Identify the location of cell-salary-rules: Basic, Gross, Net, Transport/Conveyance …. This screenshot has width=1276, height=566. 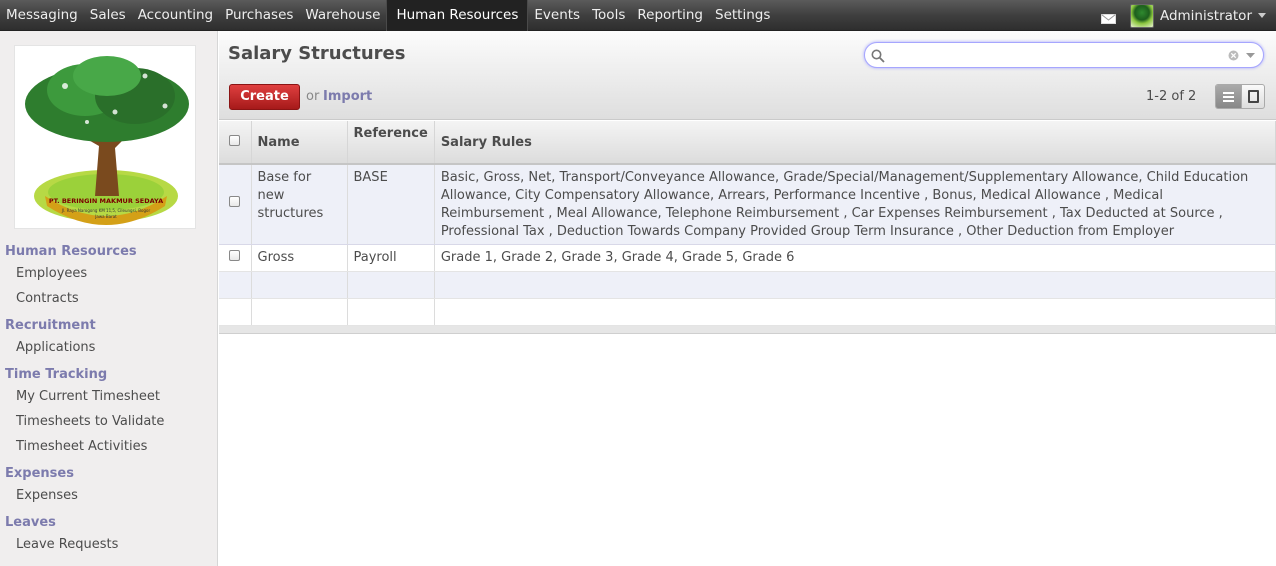
(855, 204).